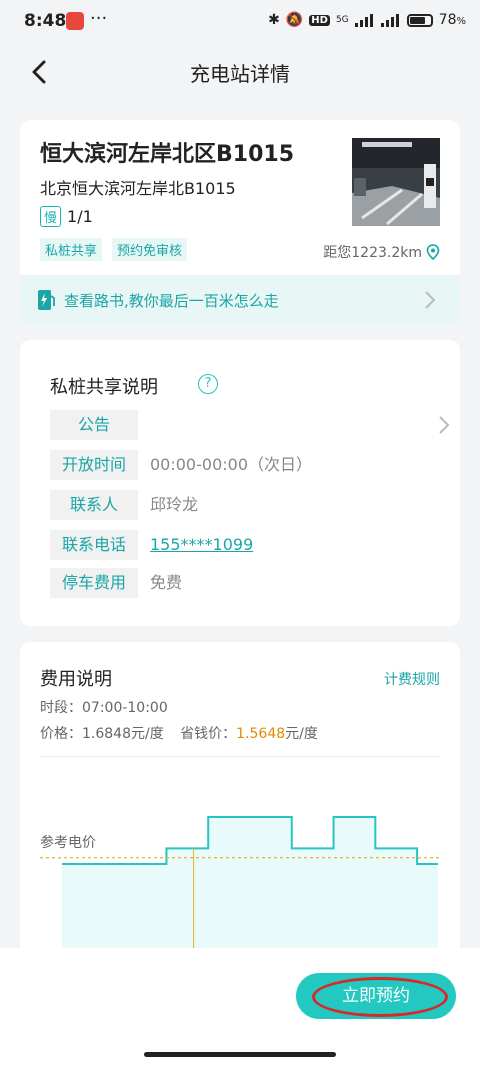 The width and height of the screenshot is (480, 1066). Describe the element at coordinates (174, 504) in the screenshot. I see `info-value: 邱玲龙` at that location.